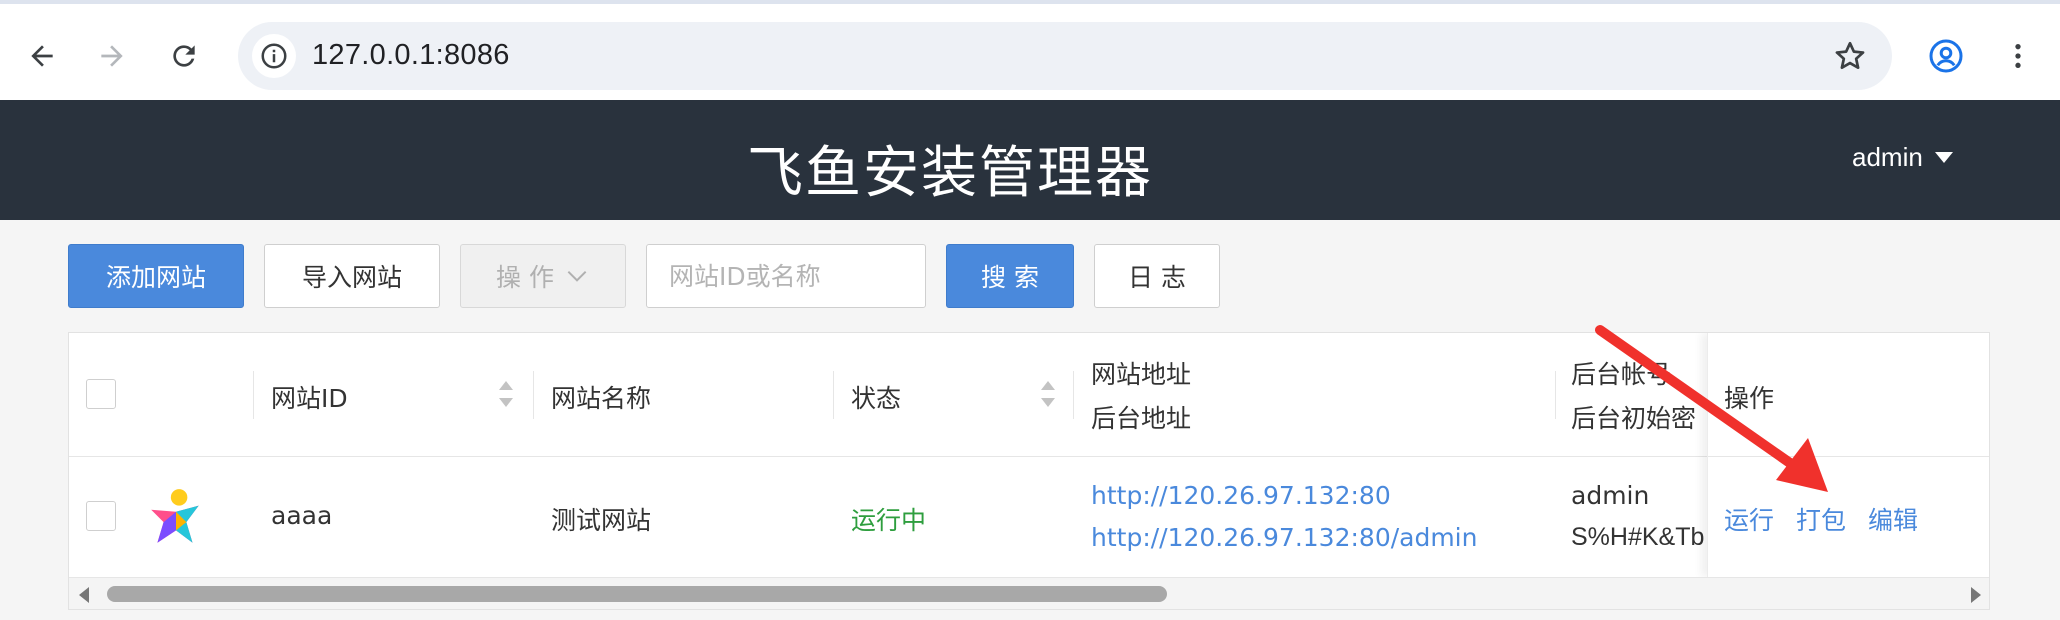  I want to click on user-name: admin, so click(1887, 157).